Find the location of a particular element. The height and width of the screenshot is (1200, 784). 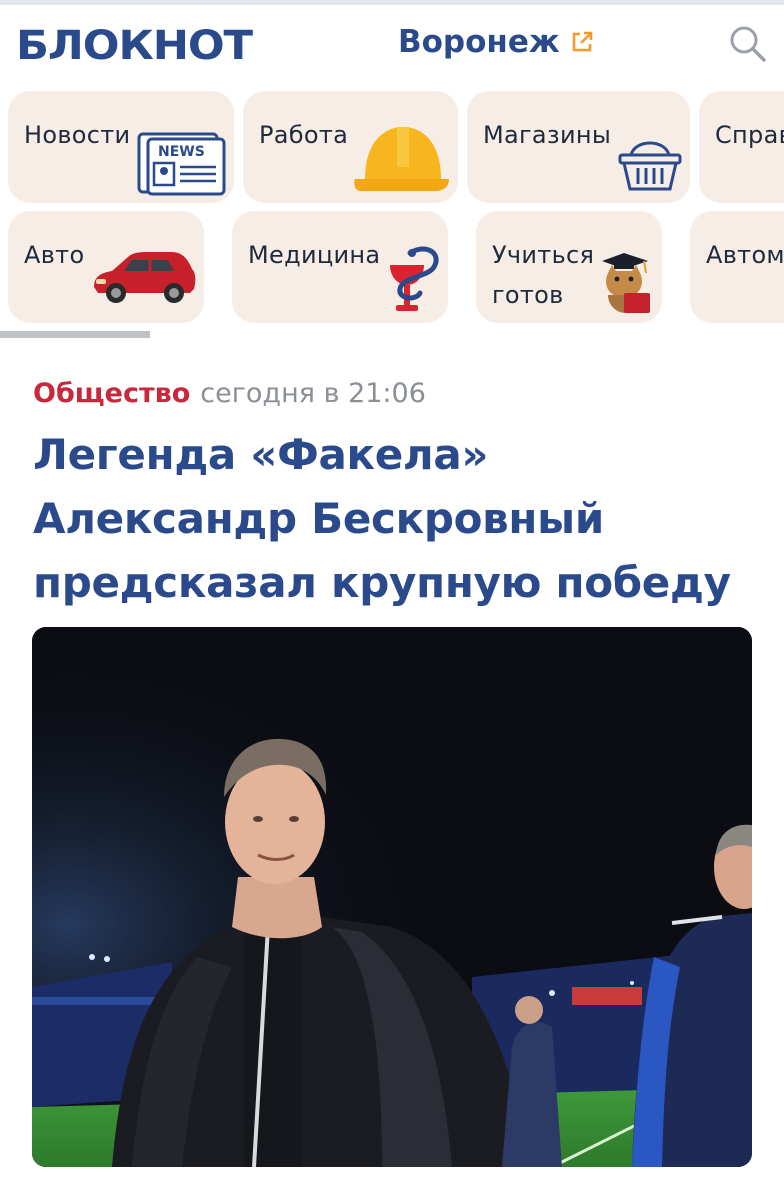

shopping-basket-icon is located at coordinates (650, 166).